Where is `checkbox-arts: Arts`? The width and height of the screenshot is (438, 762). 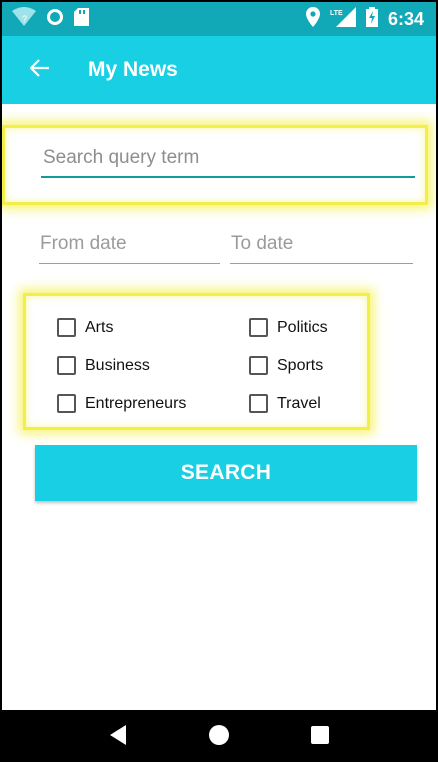 checkbox-arts: Arts is located at coordinates (85, 327).